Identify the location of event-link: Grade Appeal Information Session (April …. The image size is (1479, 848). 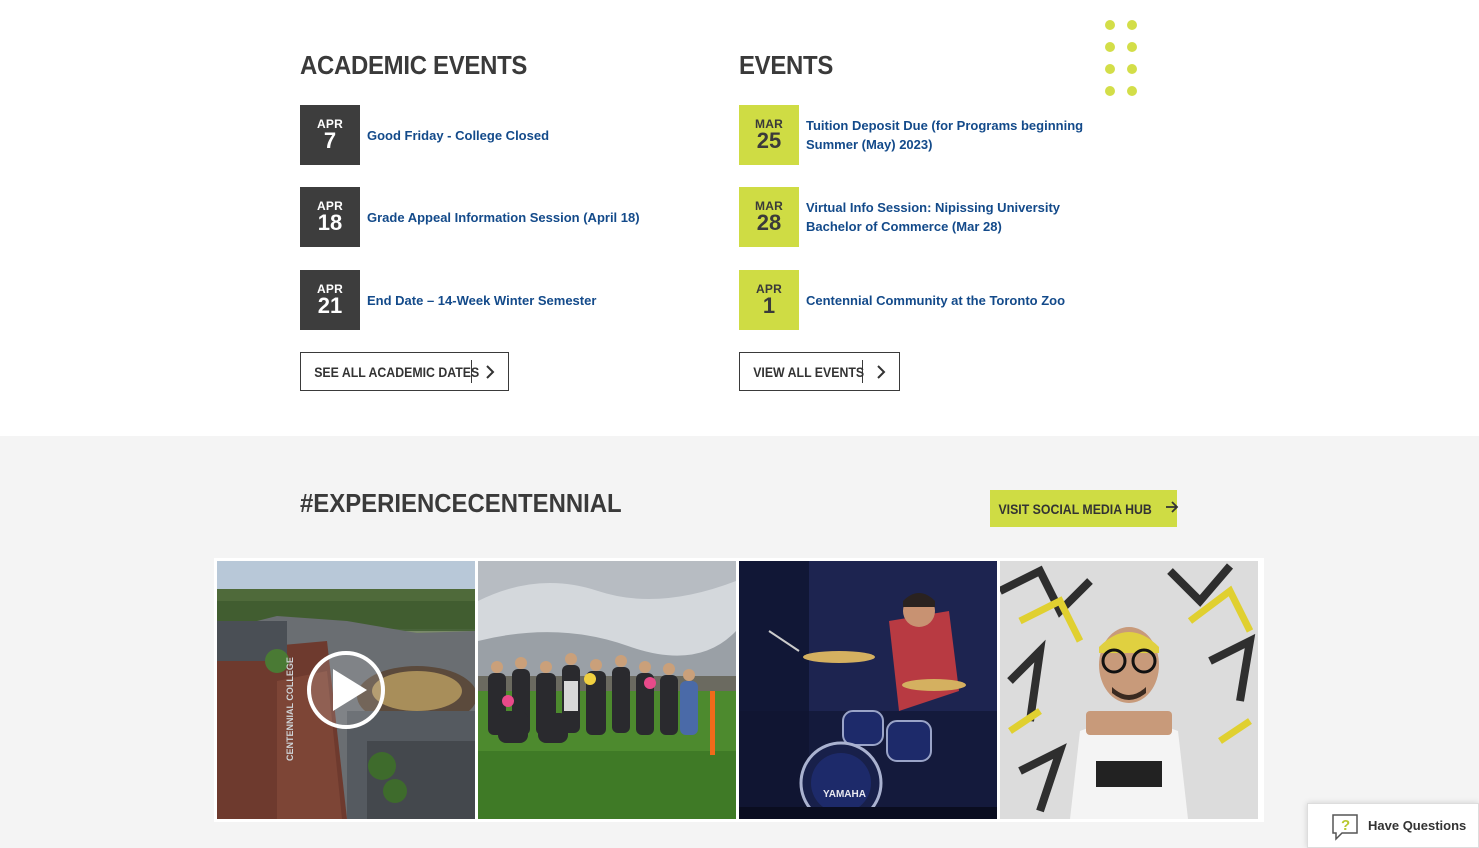
(547, 217).